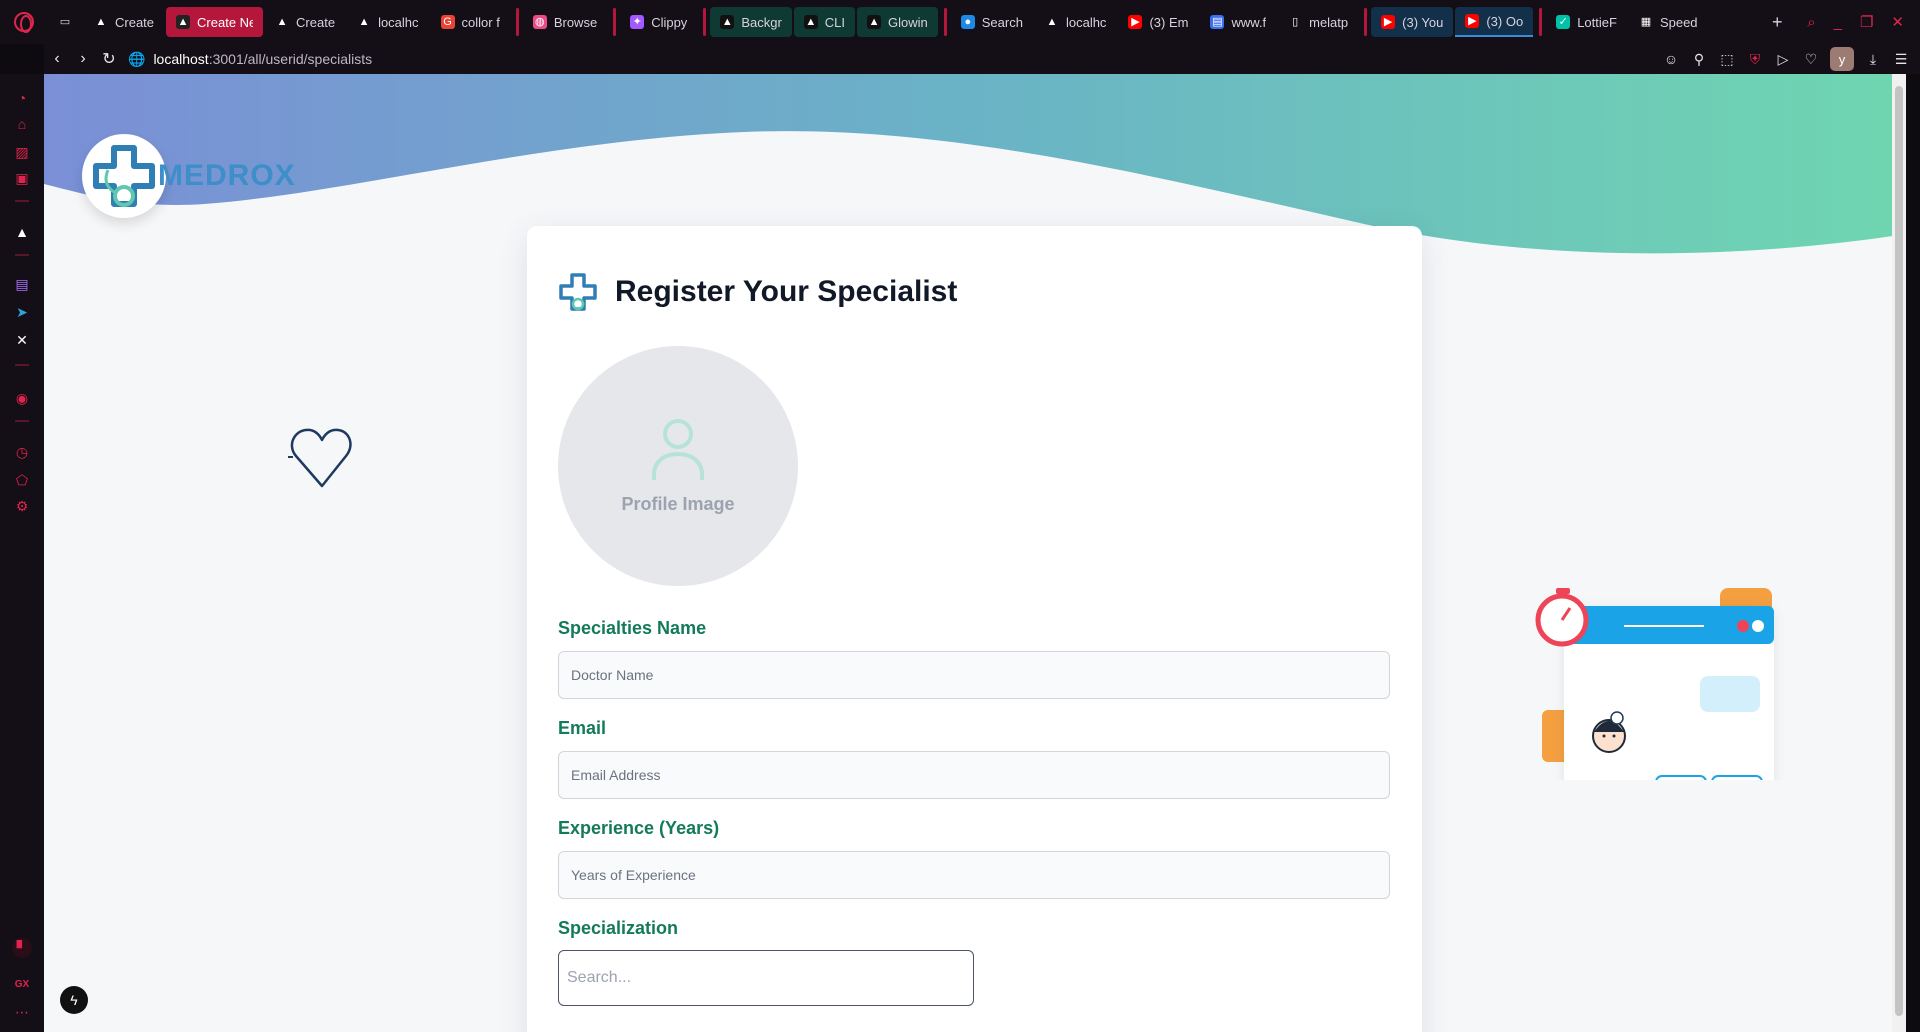  I want to click on browser-tab: Gcollor f, so click(470, 22).